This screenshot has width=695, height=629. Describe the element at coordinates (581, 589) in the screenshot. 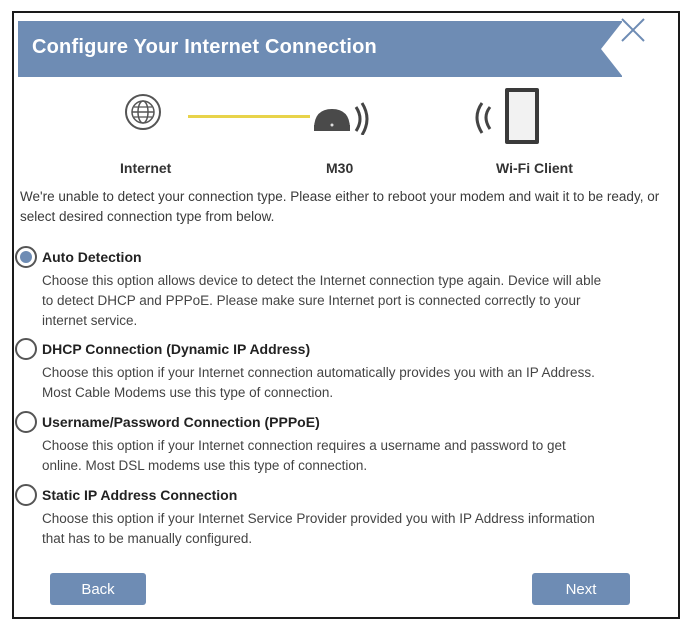

I see `next-button: Next` at that location.